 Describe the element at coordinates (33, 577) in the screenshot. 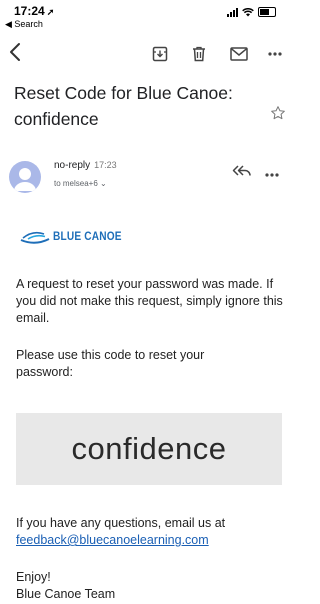

I see `signoff-line: Enjoy!` at that location.